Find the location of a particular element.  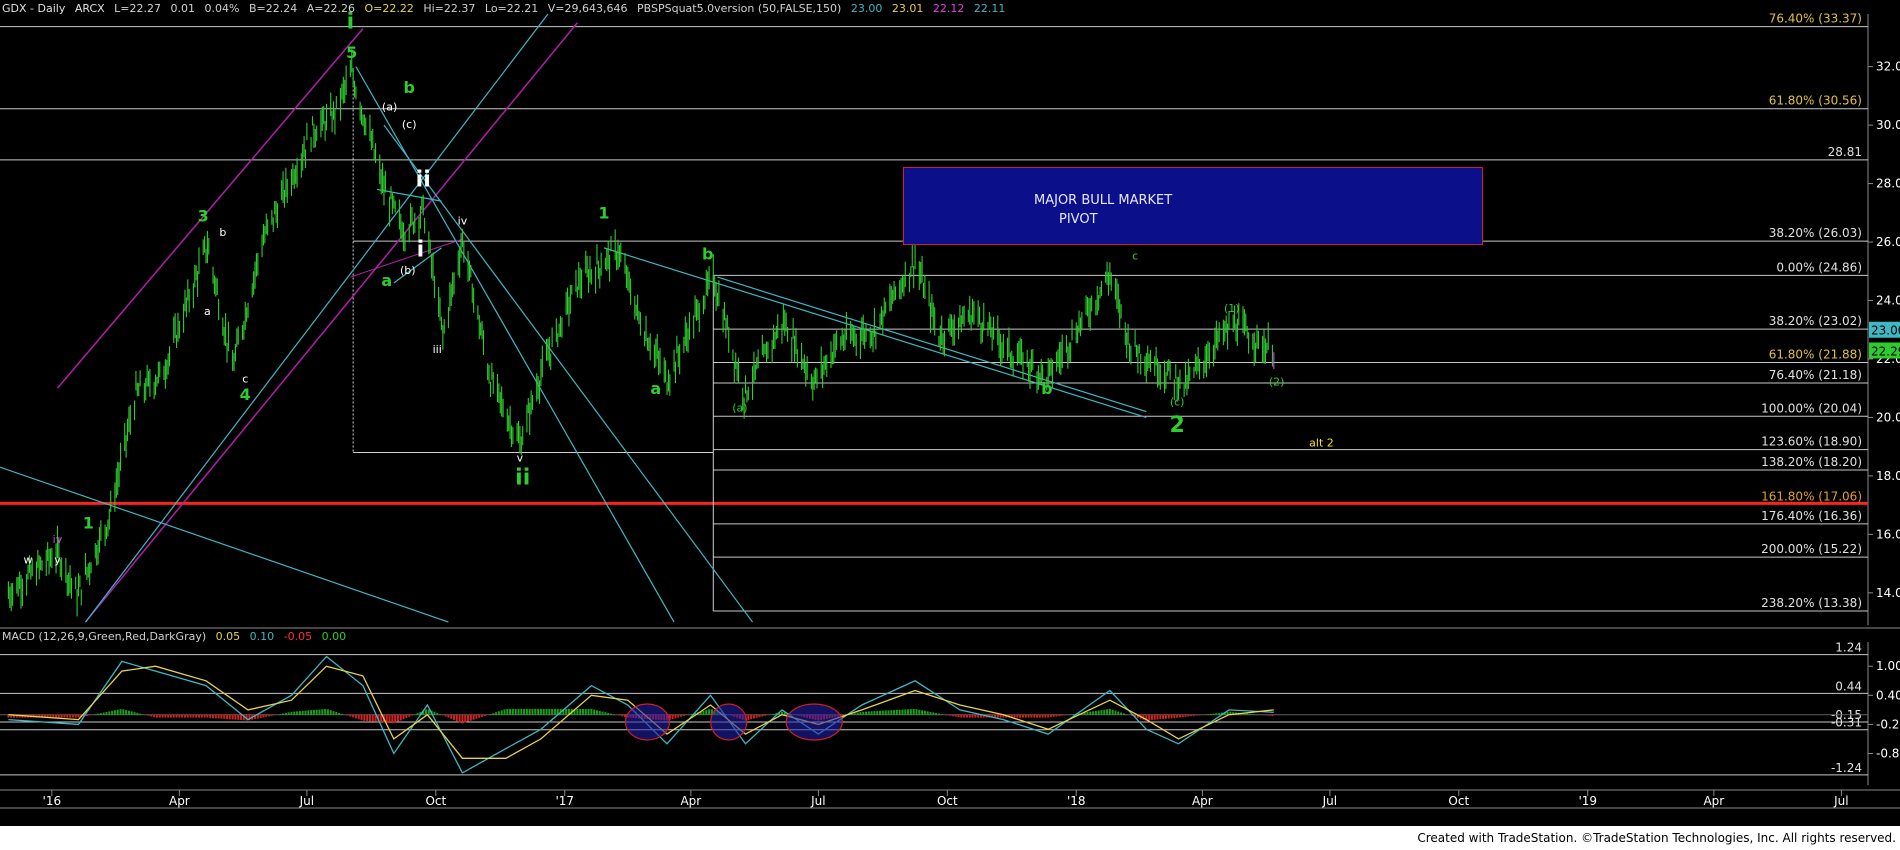

wave-label: (1) is located at coordinates (1232, 308).